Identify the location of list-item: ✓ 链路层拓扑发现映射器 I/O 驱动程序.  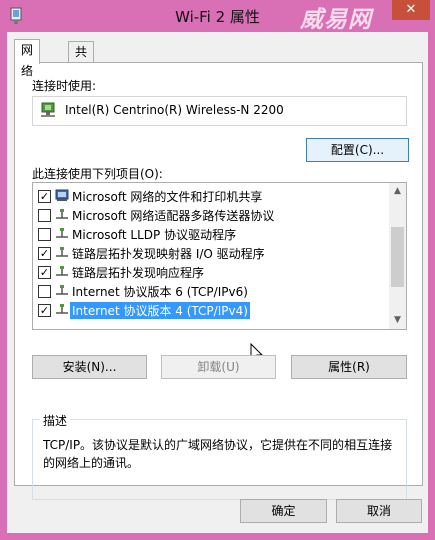
(211, 252).